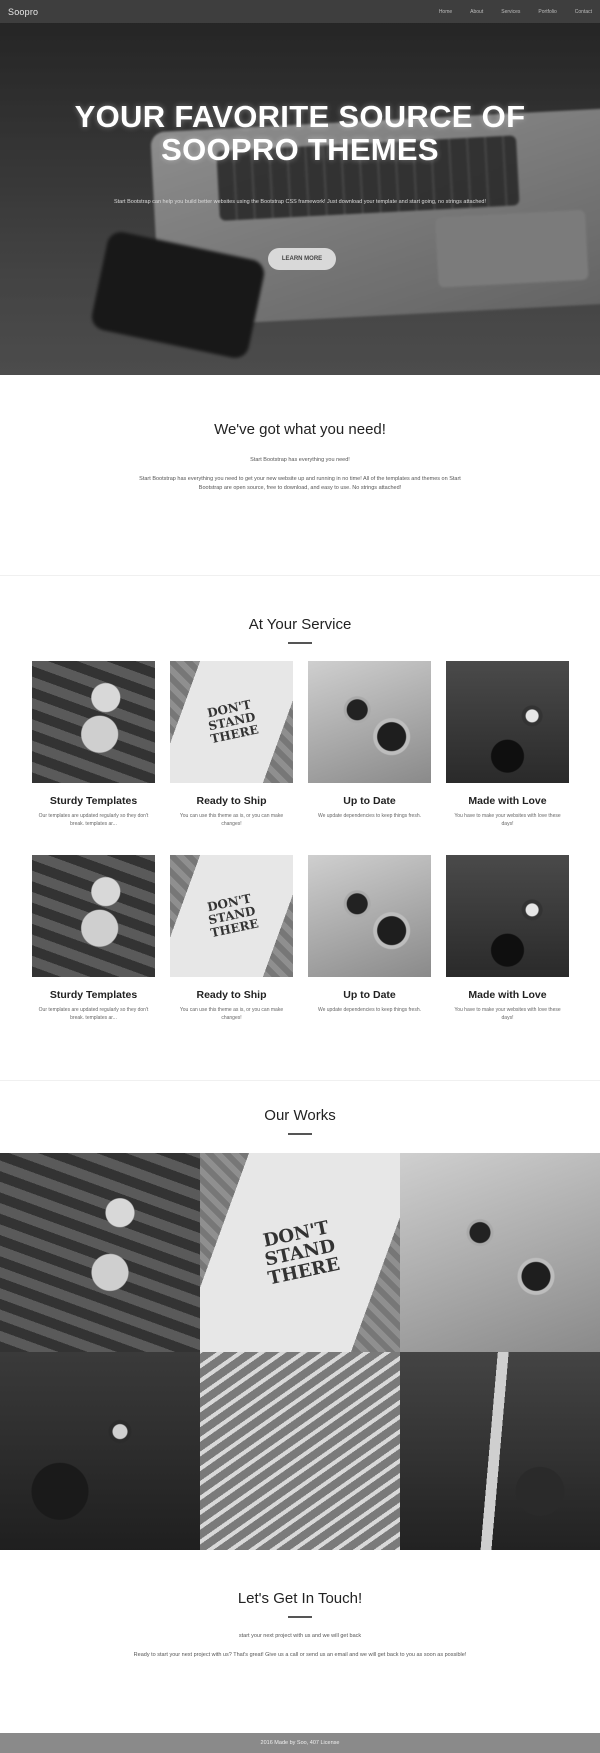  Describe the element at coordinates (300, 1598) in the screenshot. I see `contact-title: Let's Get In Touch!` at that location.